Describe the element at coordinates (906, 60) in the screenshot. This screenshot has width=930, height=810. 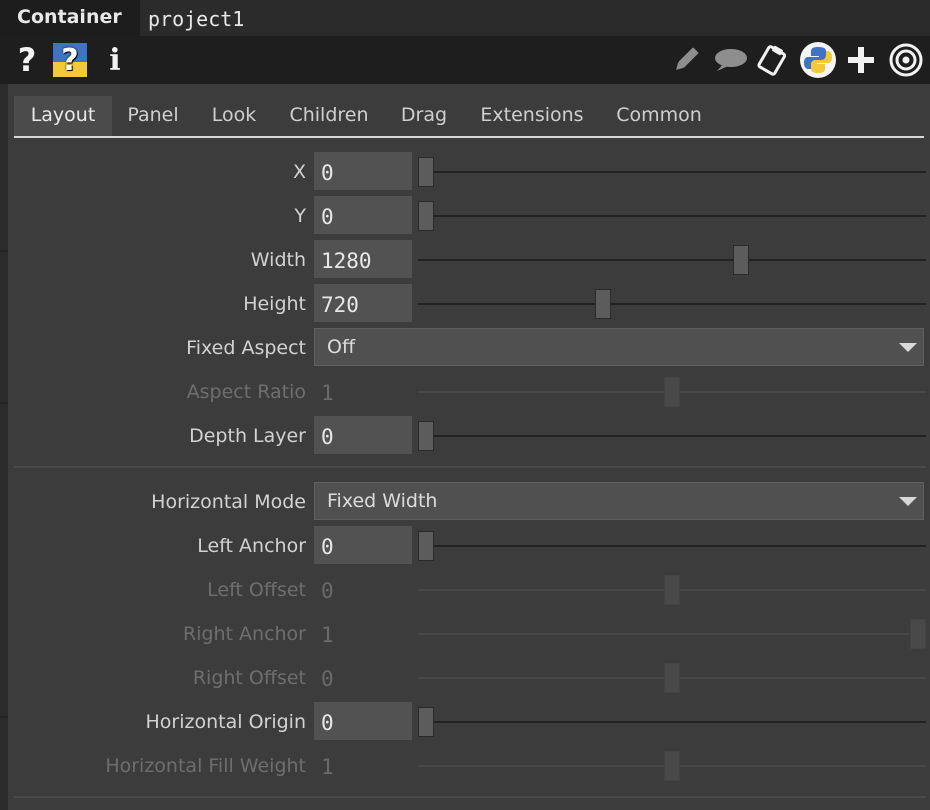
I see `target-icon` at that location.